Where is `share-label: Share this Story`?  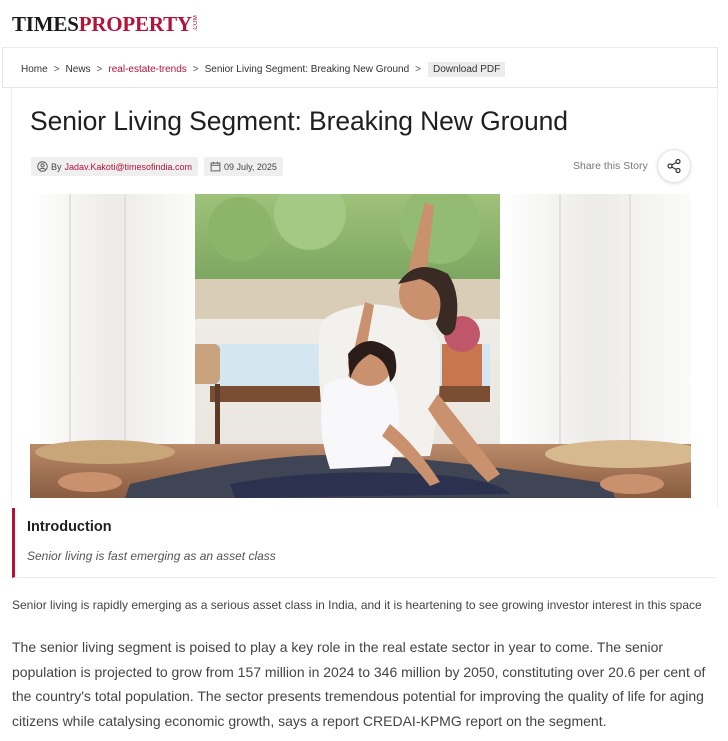
share-label: Share this Story is located at coordinates (610, 166).